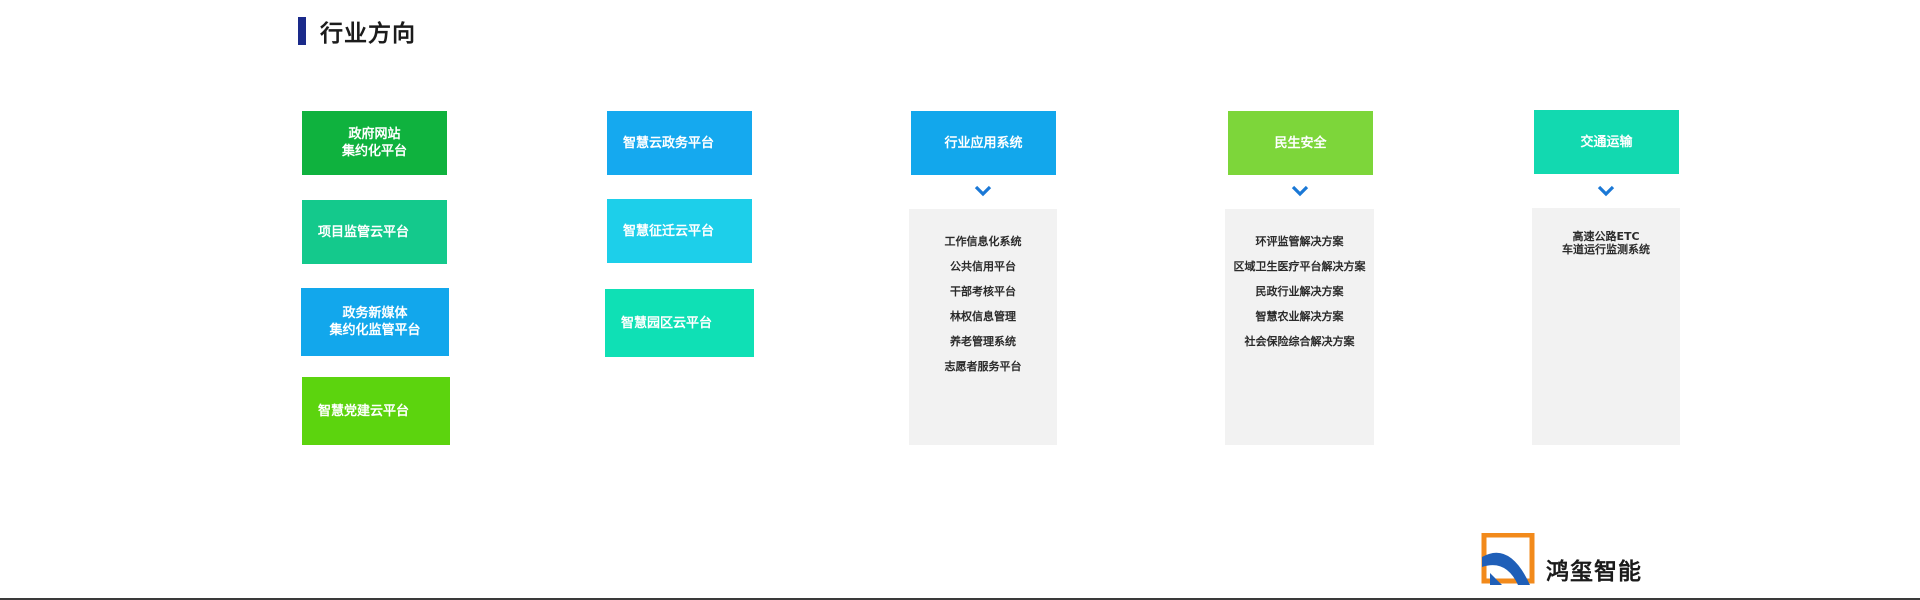 The height and width of the screenshot is (600, 1920). What do you see at coordinates (1299, 316) in the screenshot?
I see `list-item: 智慧农业解决方案` at bounding box center [1299, 316].